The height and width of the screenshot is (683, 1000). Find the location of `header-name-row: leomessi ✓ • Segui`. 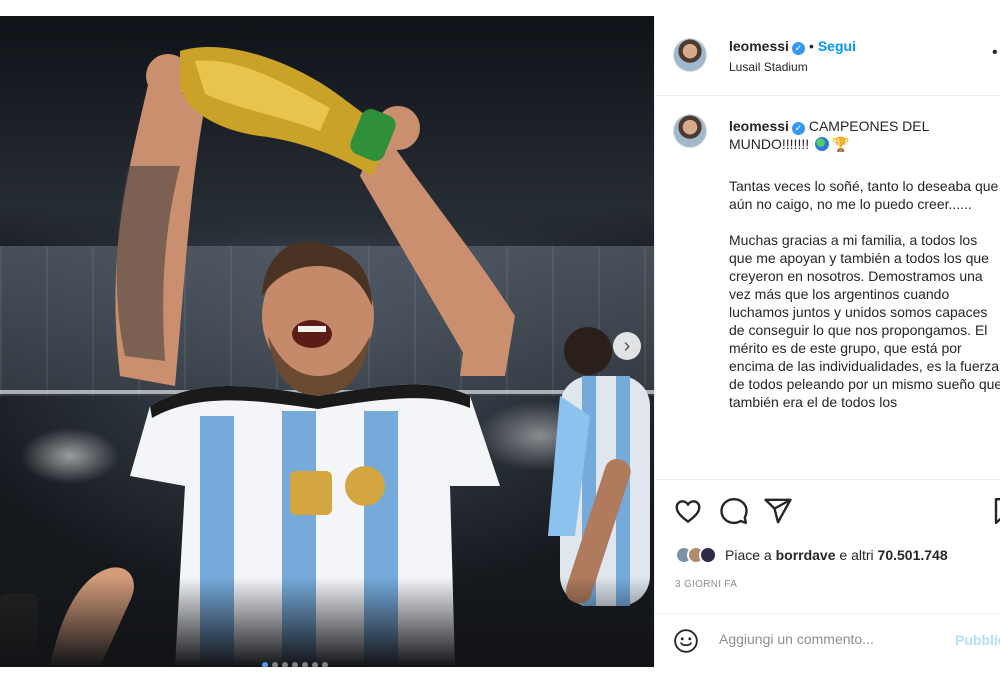

header-name-row: leomessi ✓ • Segui is located at coordinates (792, 46).